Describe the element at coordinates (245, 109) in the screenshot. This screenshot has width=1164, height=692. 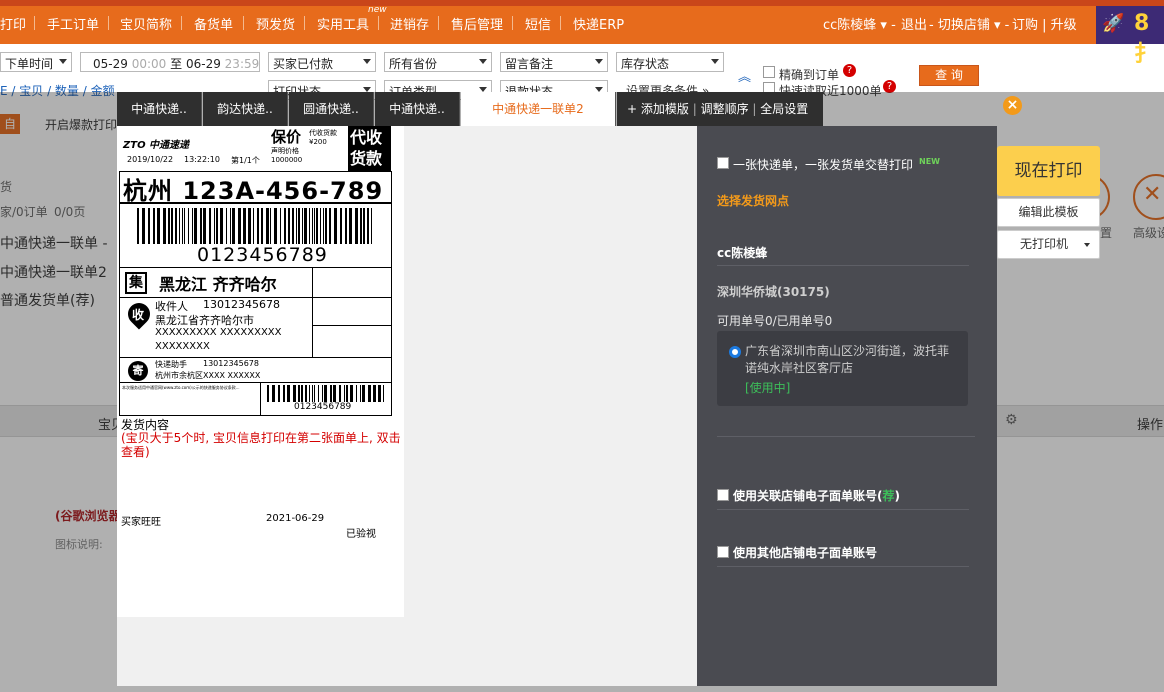
I see `tab-template-yunda: 韵达快递..` at that location.